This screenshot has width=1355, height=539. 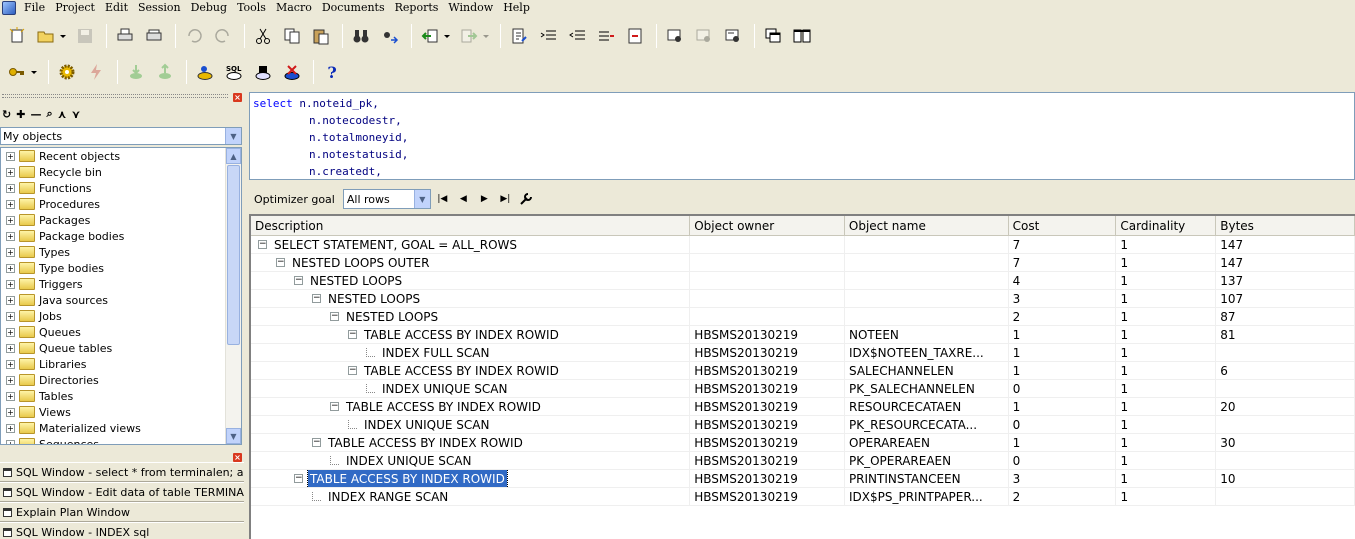 I want to click on execute-button, so click(x=675, y=36).